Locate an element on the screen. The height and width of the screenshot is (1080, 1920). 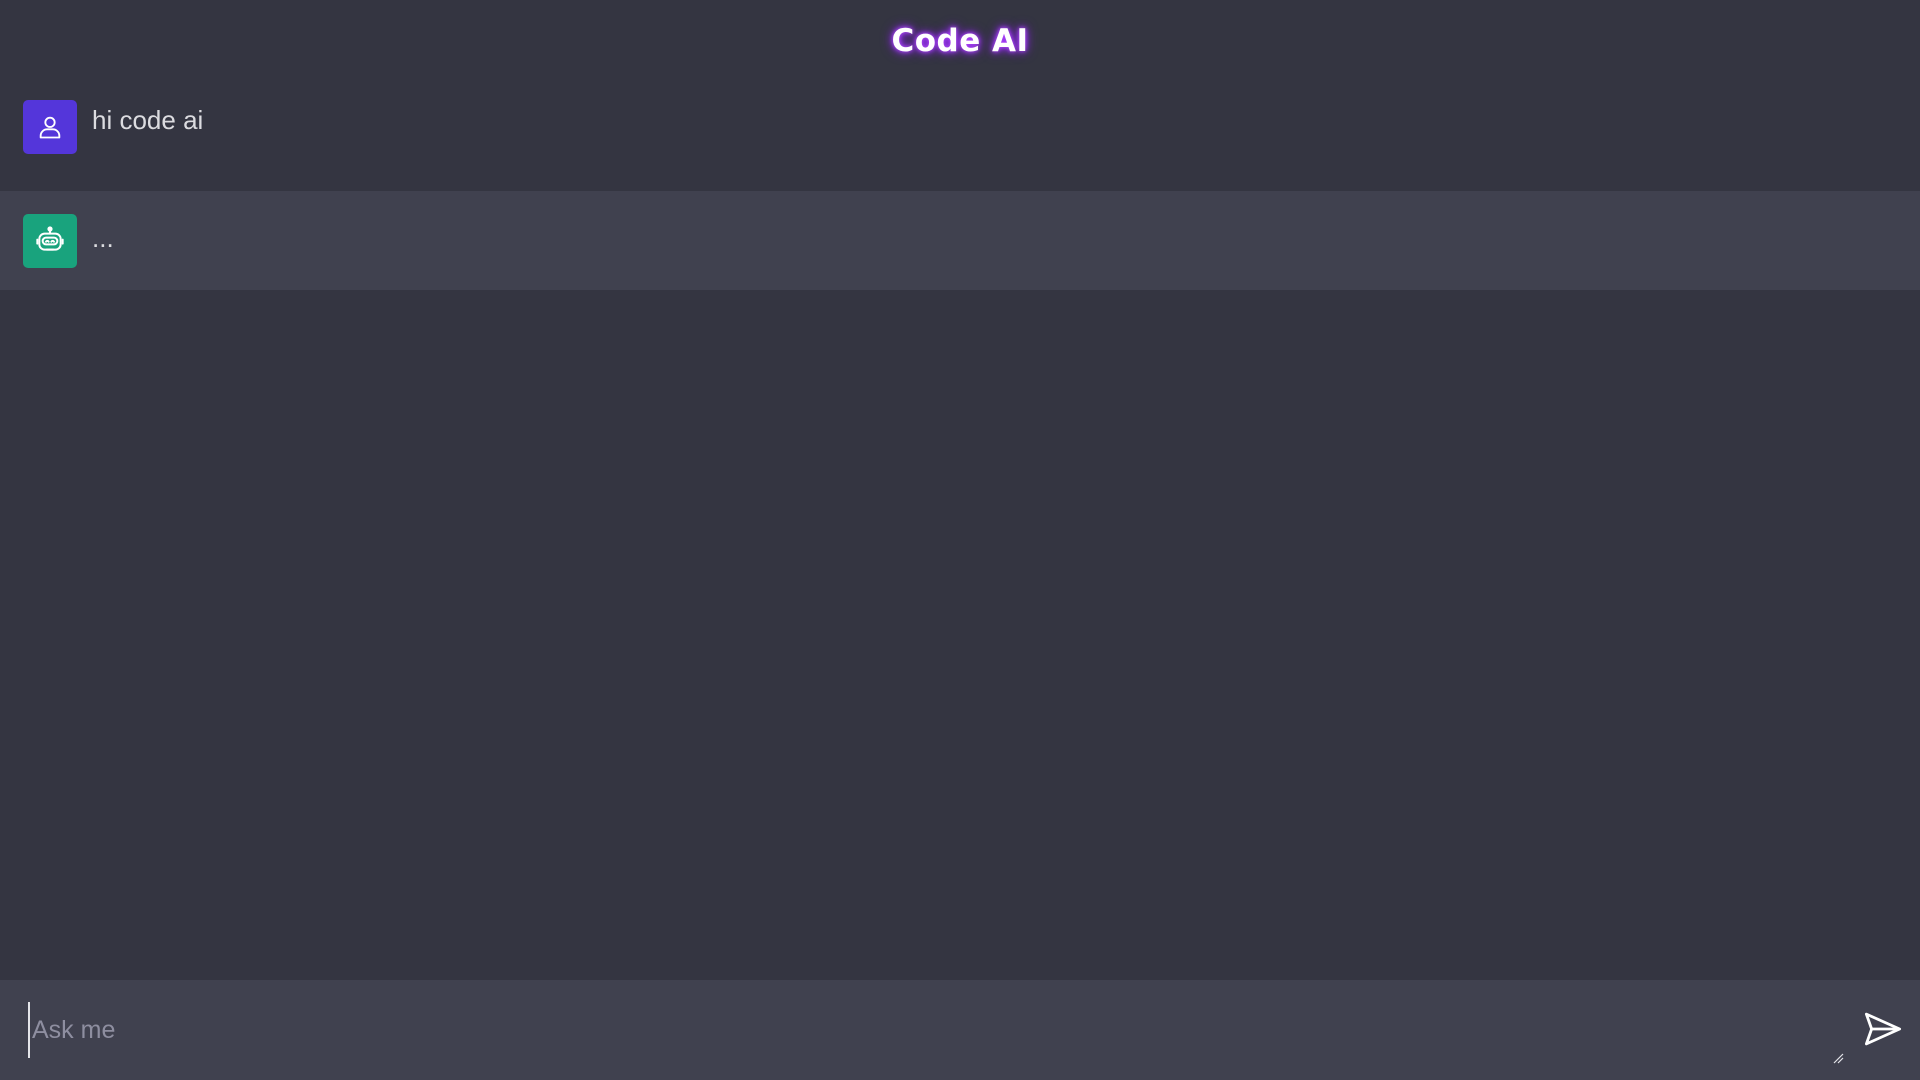
header: Code AI is located at coordinates (960, 41).